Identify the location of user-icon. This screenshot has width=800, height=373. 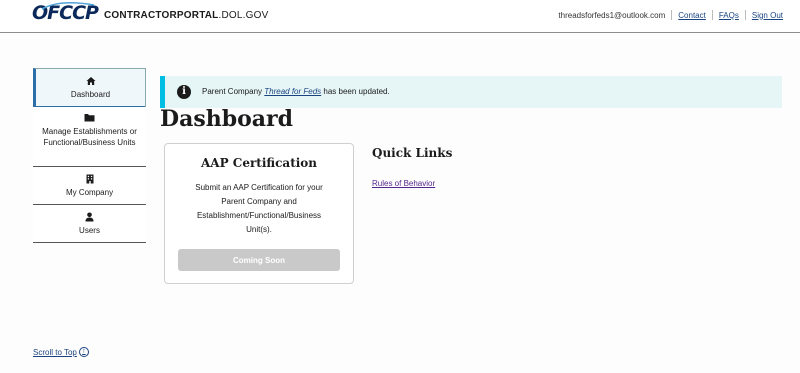
(89, 217).